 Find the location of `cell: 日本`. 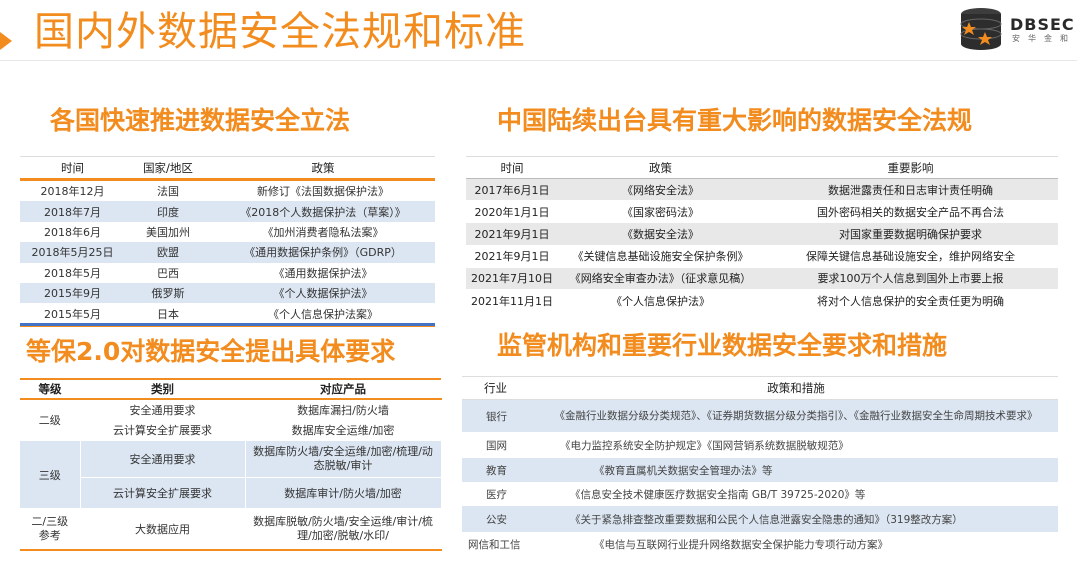

cell: 日本 is located at coordinates (168, 315).